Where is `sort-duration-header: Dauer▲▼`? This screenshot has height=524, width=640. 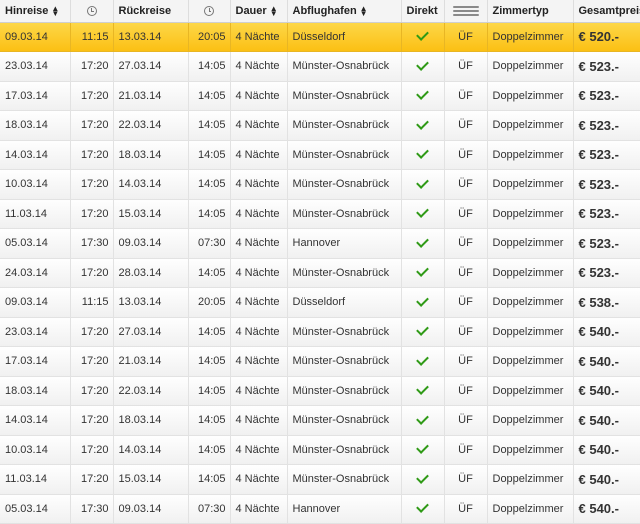 sort-duration-header: Dauer▲▼ is located at coordinates (258, 11).